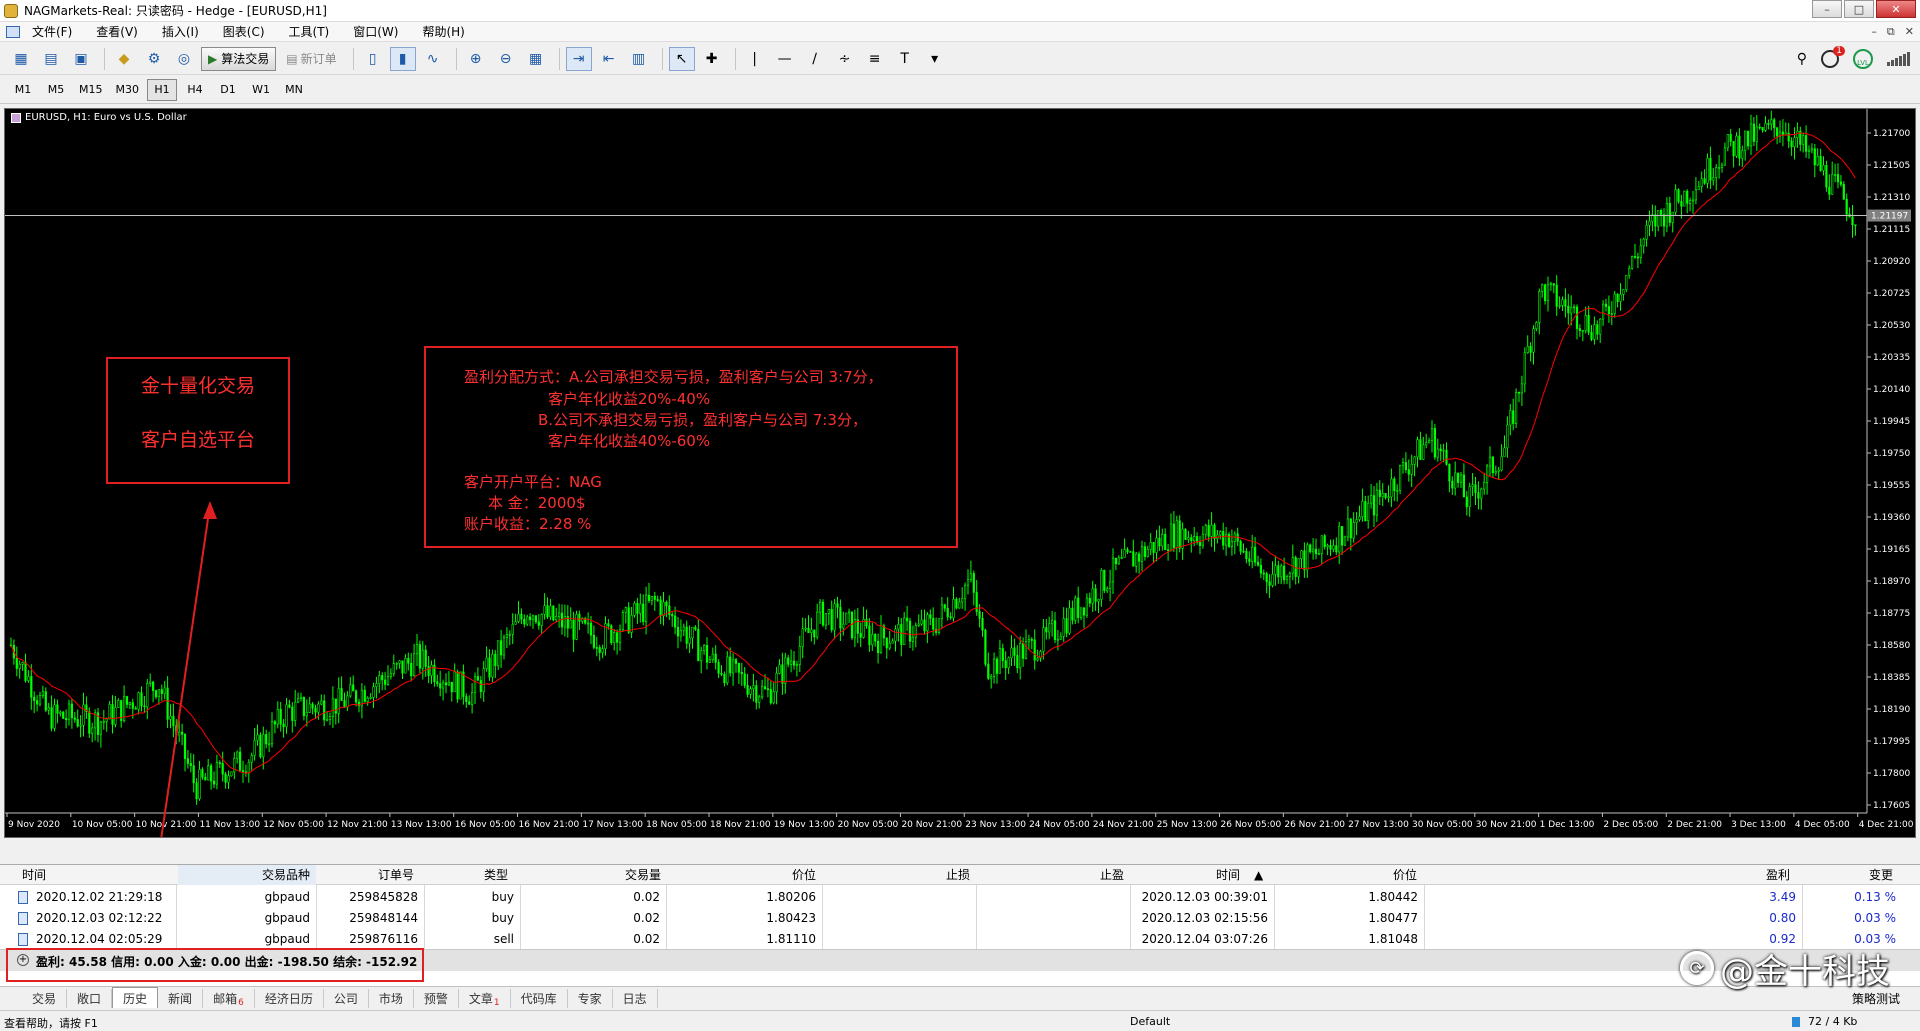 This screenshot has width=1920, height=1031. Describe the element at coordinates (485, 998) in the screenshot. I see `tab-articles: 文章 1` at that location.